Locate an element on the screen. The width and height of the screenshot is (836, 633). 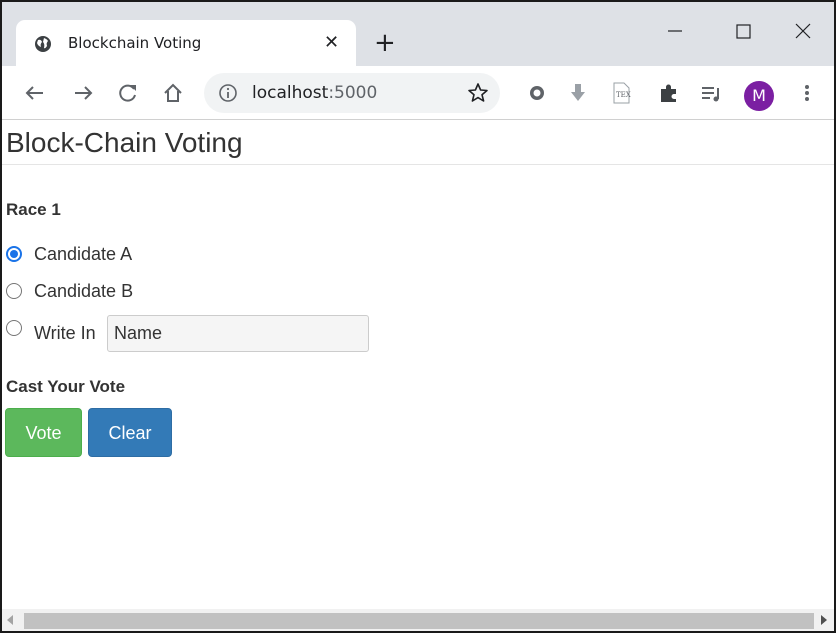
page-title: Block-Chain Voting is located at coordinates (124, 142).